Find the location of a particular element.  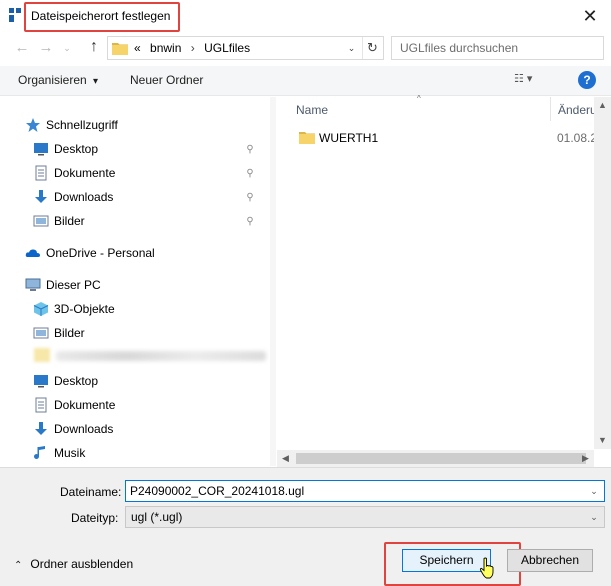

toolbar: Organisieren ▾ Neuer Ordner ☷ ▾ ? is located at coordinates (305, 81).